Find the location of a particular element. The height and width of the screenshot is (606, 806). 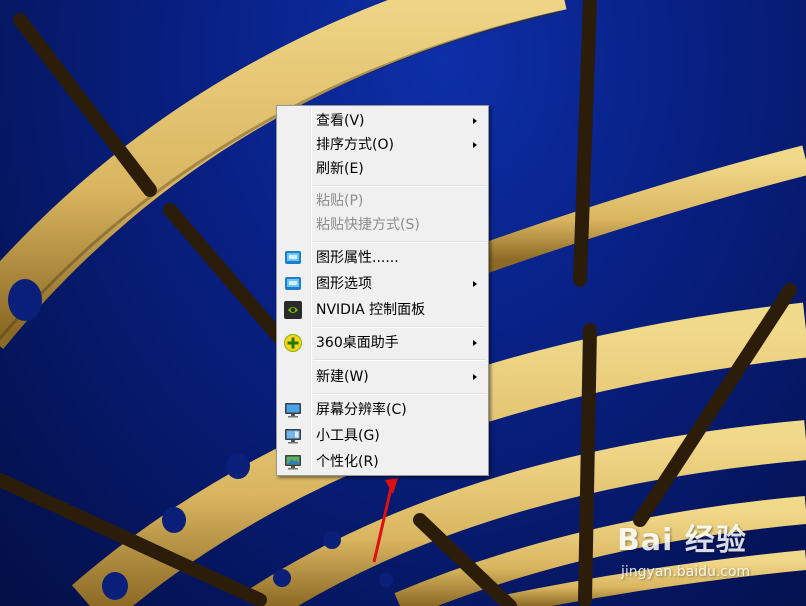

menu-item-label: 小工具(G) is located at coordinates (348, 436).